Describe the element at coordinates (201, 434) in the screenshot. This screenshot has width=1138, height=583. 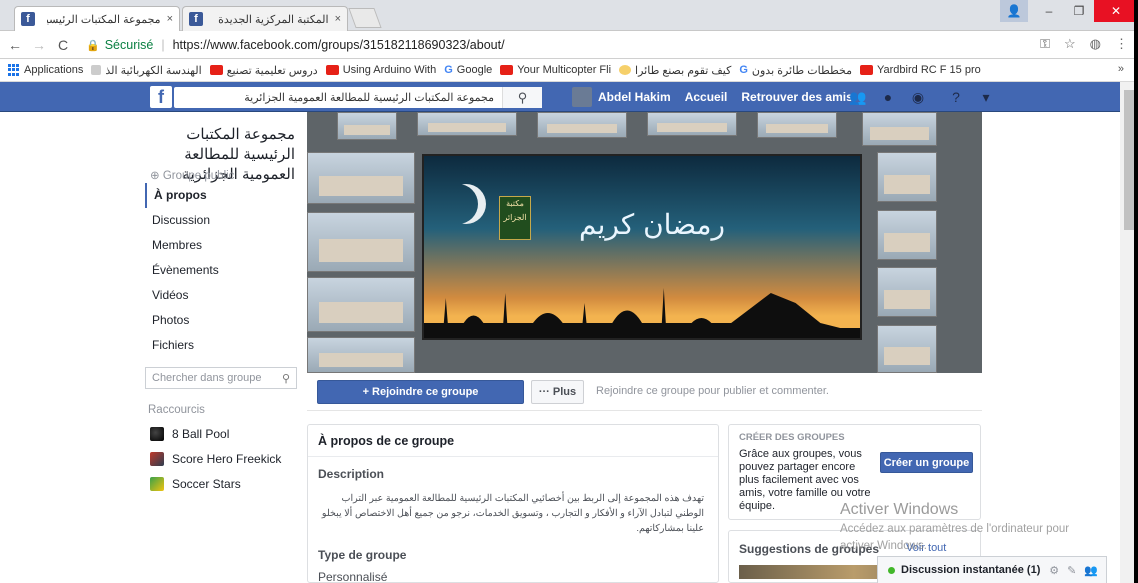
I see `shortcut-label: 8 Ball Pool` at that location.